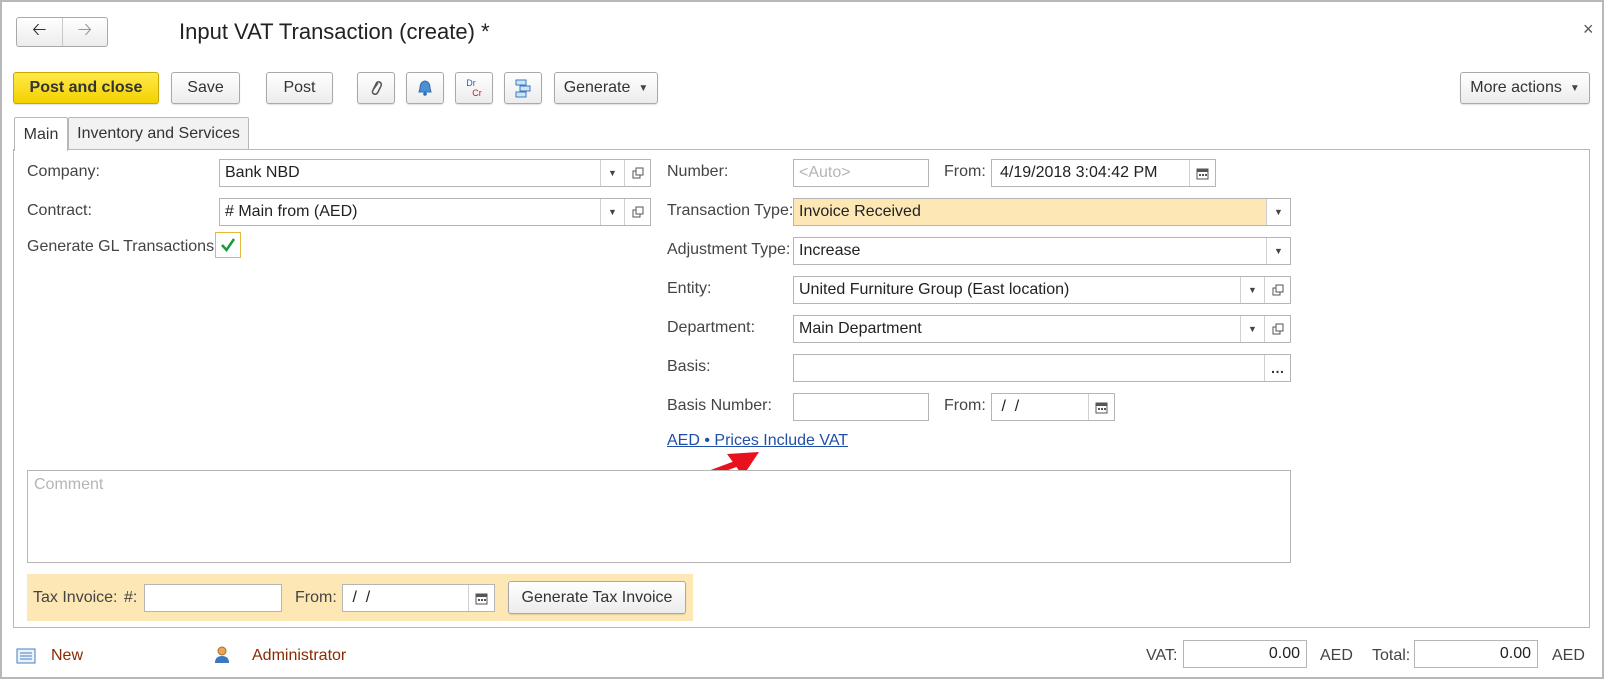 This screenshot has width=1604, height=679. What do you see at coordinates (123, 246) in the screenshot?
I see `generate-gl-label: Generate GL Transactions:` at bounding box center [123, 246].